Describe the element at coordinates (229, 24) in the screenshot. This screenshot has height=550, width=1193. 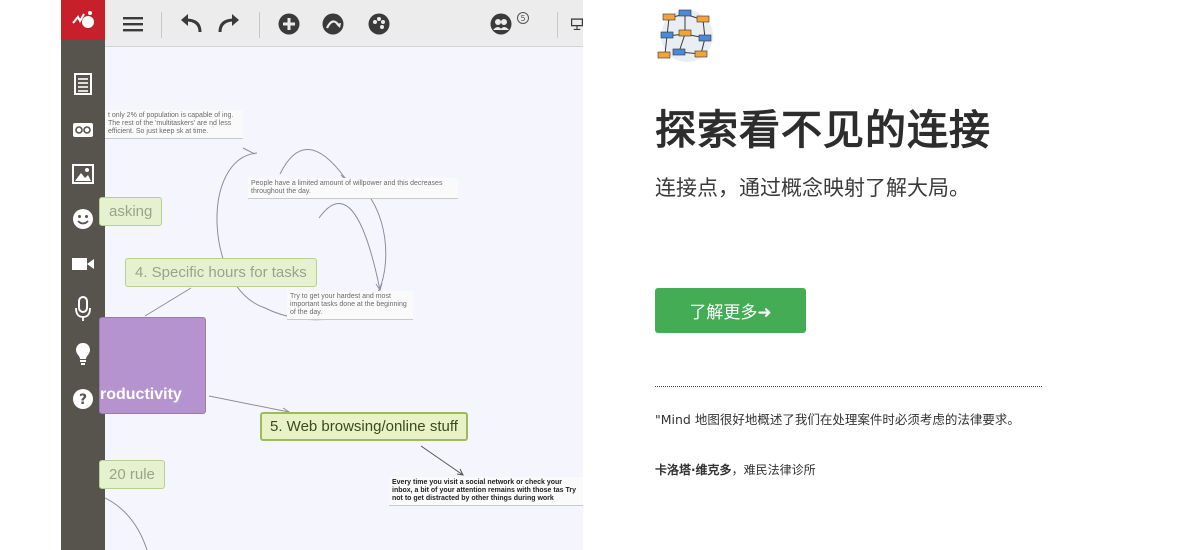
I see `redo-icon` at that location.